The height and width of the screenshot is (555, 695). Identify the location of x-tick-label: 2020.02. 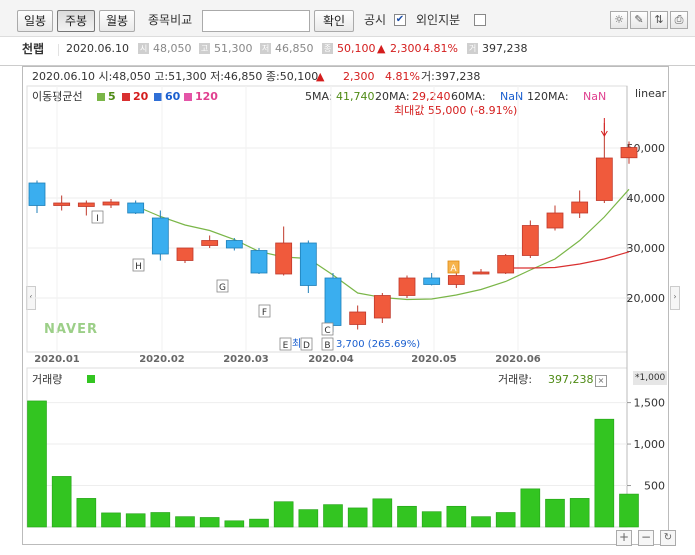
(162, 359).